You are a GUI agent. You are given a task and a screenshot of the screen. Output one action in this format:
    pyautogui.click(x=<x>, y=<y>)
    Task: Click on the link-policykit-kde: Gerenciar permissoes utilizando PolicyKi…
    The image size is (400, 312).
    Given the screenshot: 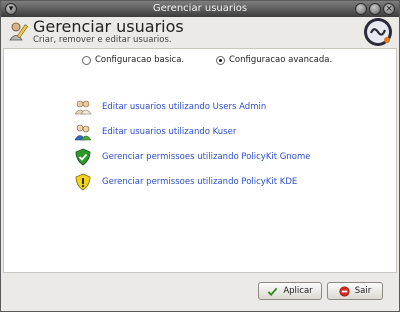 What is the action you would take?
    pyautogui.click(x=185, y=182)
    